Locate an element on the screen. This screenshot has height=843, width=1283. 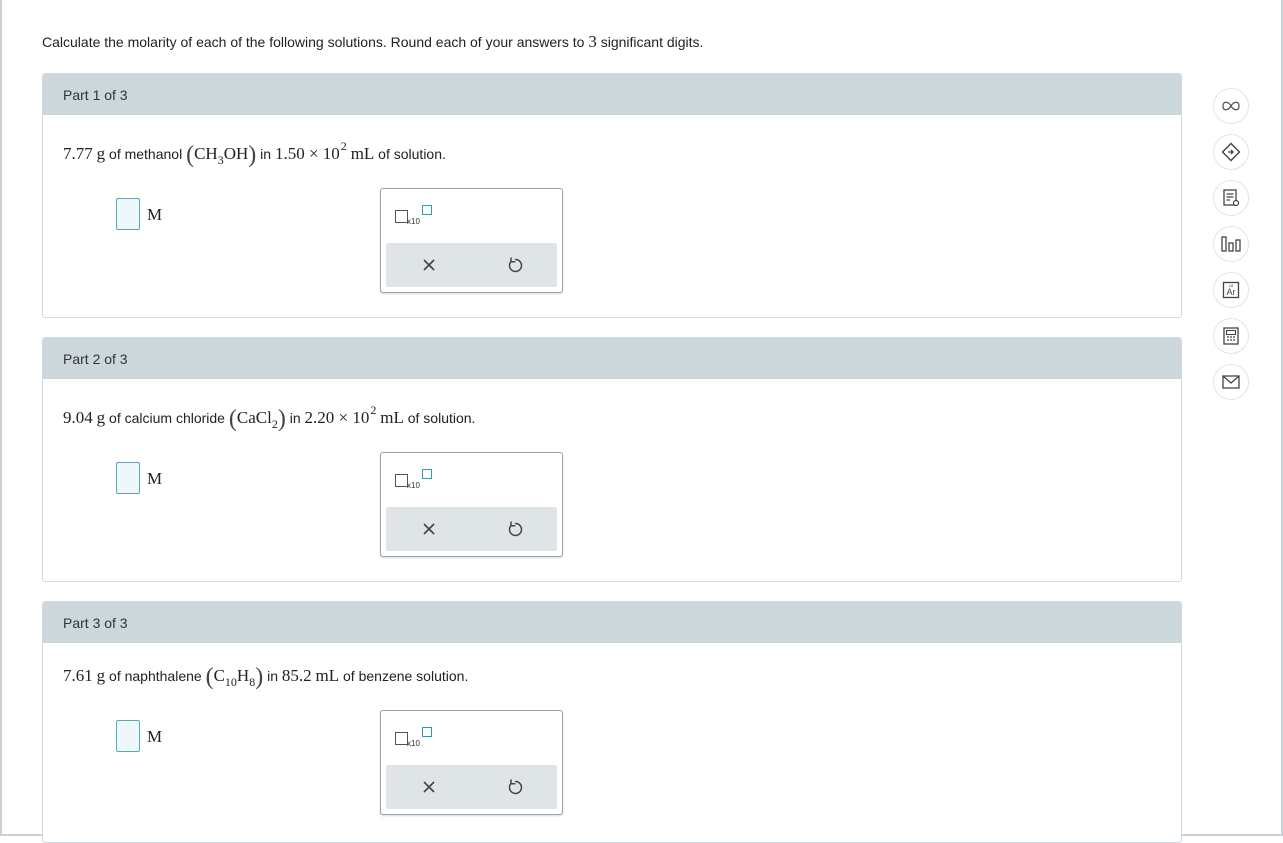
part-header: Part 3 of 3 is located at coordinates (612, 622).